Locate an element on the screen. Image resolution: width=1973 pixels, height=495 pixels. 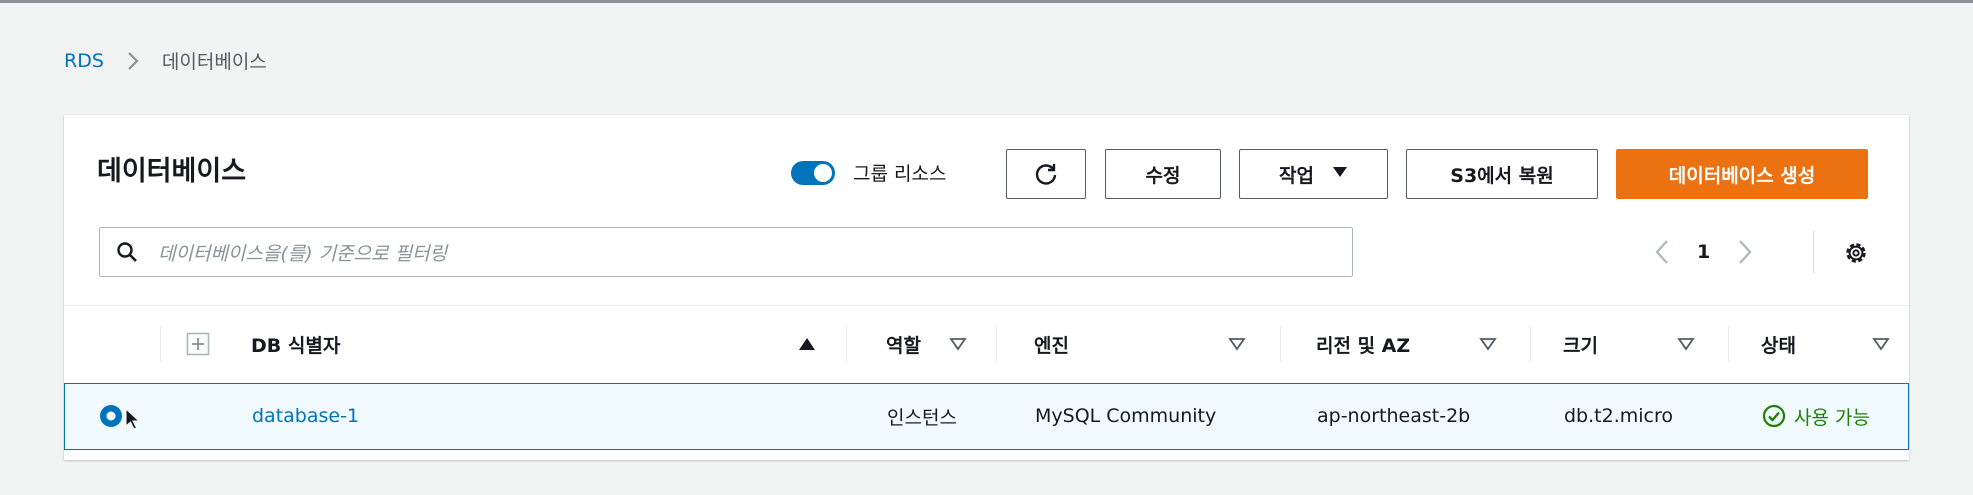
sort-ascending-icon is located at coordinates (807, 344).